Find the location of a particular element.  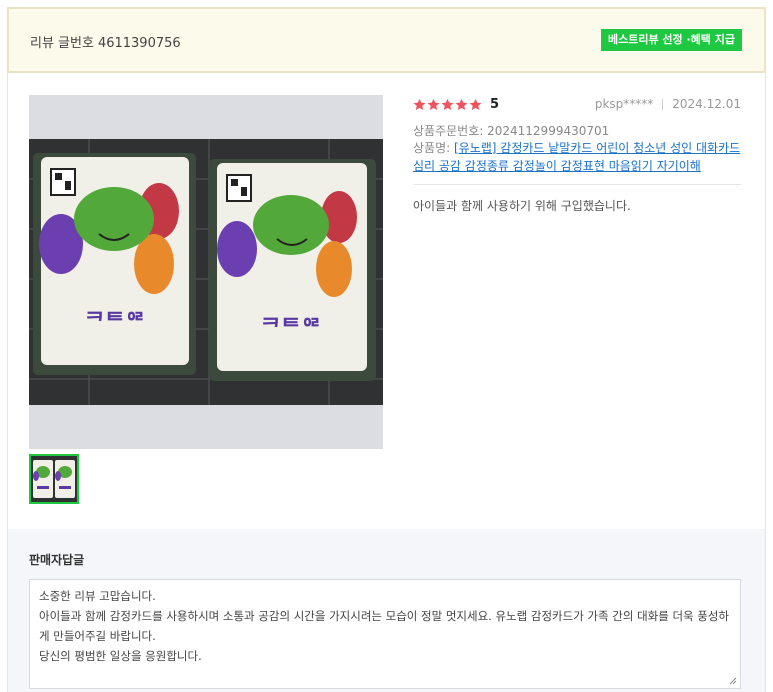

best-review-badge: 베스트리뷰 선정 ·혜택 지급 is located at coordinates (671, 40).